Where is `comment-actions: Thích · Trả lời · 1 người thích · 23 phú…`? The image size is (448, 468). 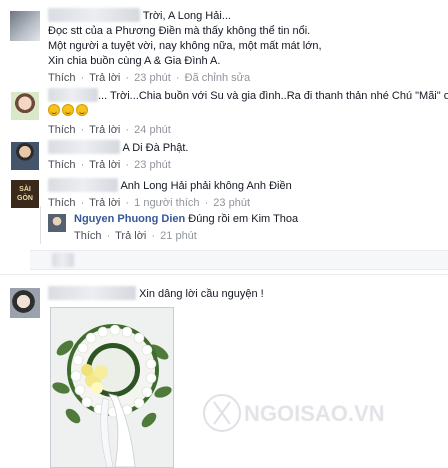 comment-actions: Thích · Trả lời · 1 người thích · 23 phú… is located at coordinates (149, 203).